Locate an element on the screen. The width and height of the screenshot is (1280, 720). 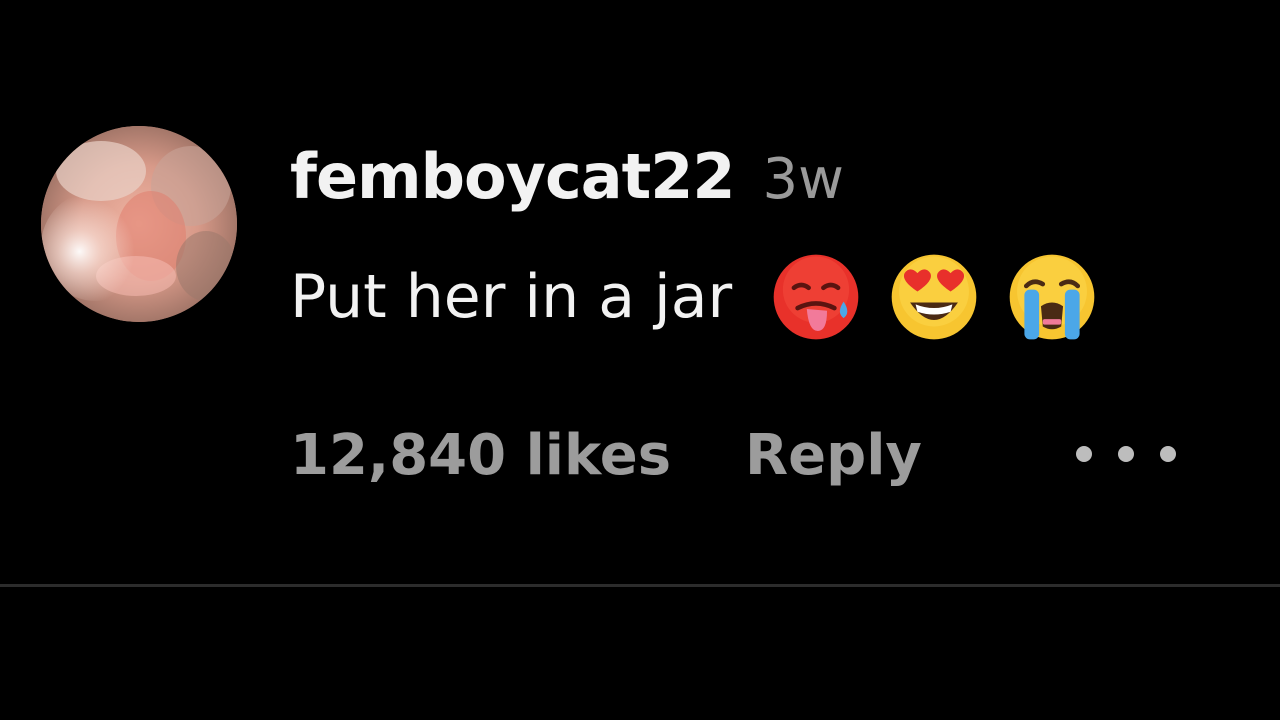
comment-actions: 12,840 likes Reply is located at coordinates (740, 455).